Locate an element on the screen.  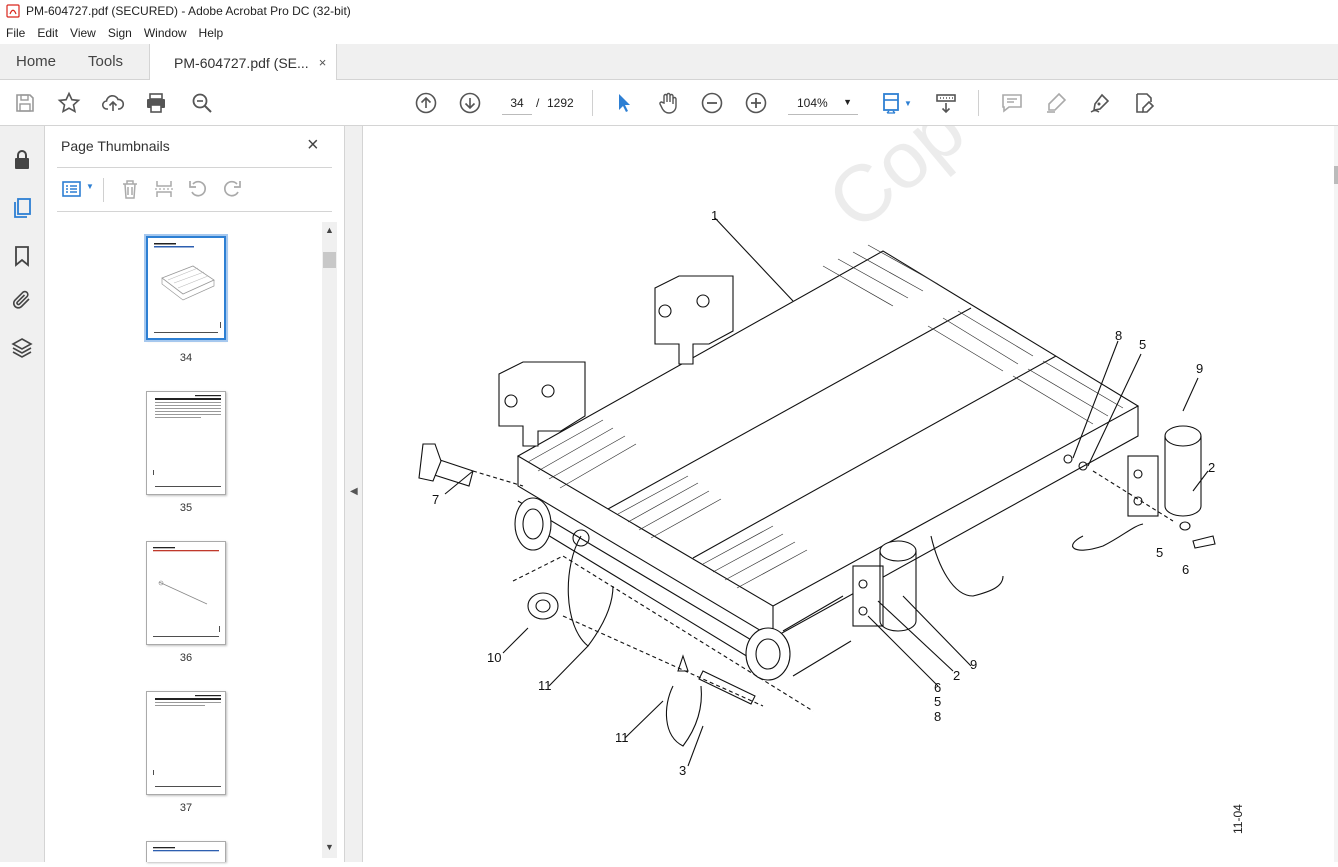
search-zoom-button is located at coordinates (202, 103).